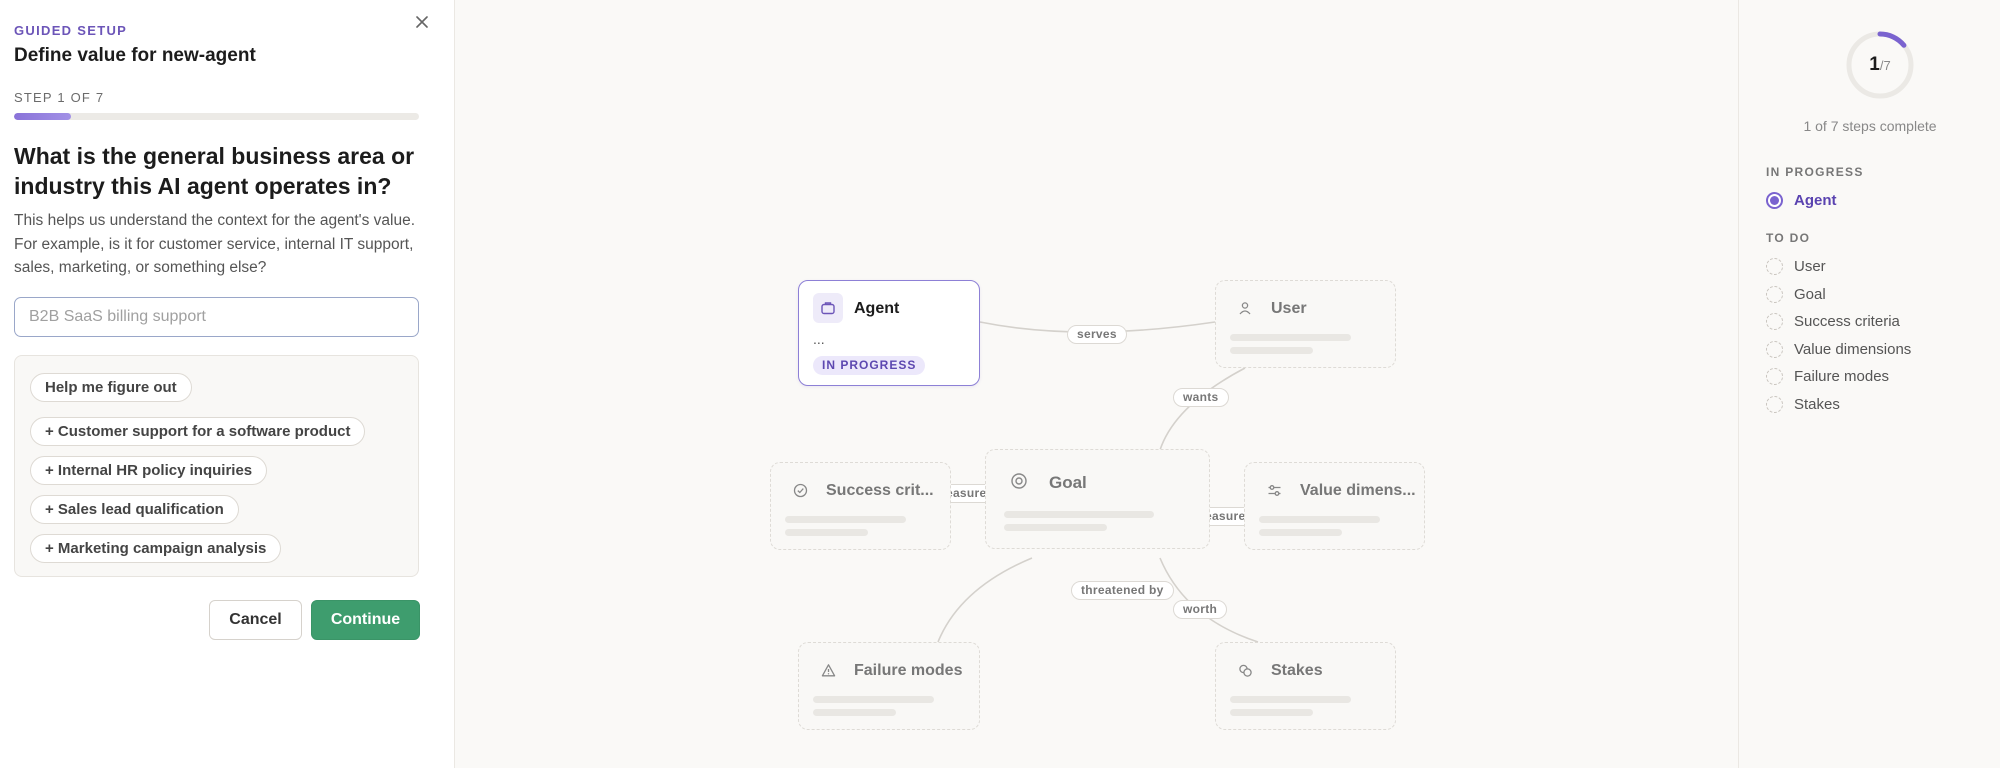 The image size is (2000, 768). What do you see at coordinates (1774, 200) in the screenshot?
I see `current-step-icon` at bounding box center [1774, 200].